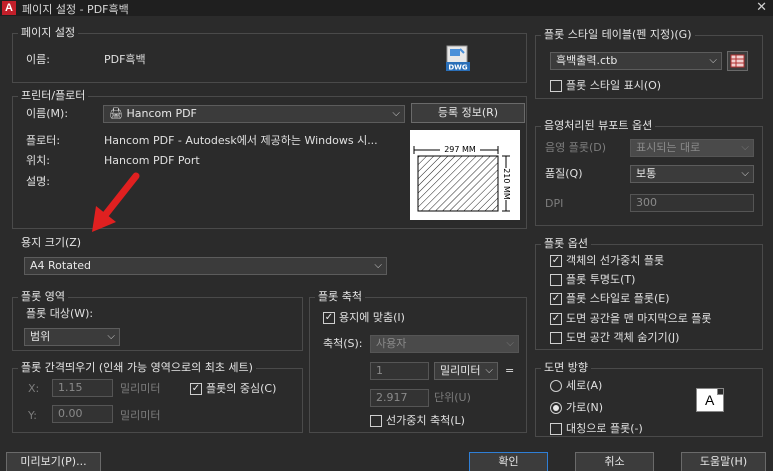 This screenshot has height=471, width=773. What do you see at coordinates (399, 371) in the screenshot?
I see `scale-value1-input: 1` at bounding box center [399, 371].